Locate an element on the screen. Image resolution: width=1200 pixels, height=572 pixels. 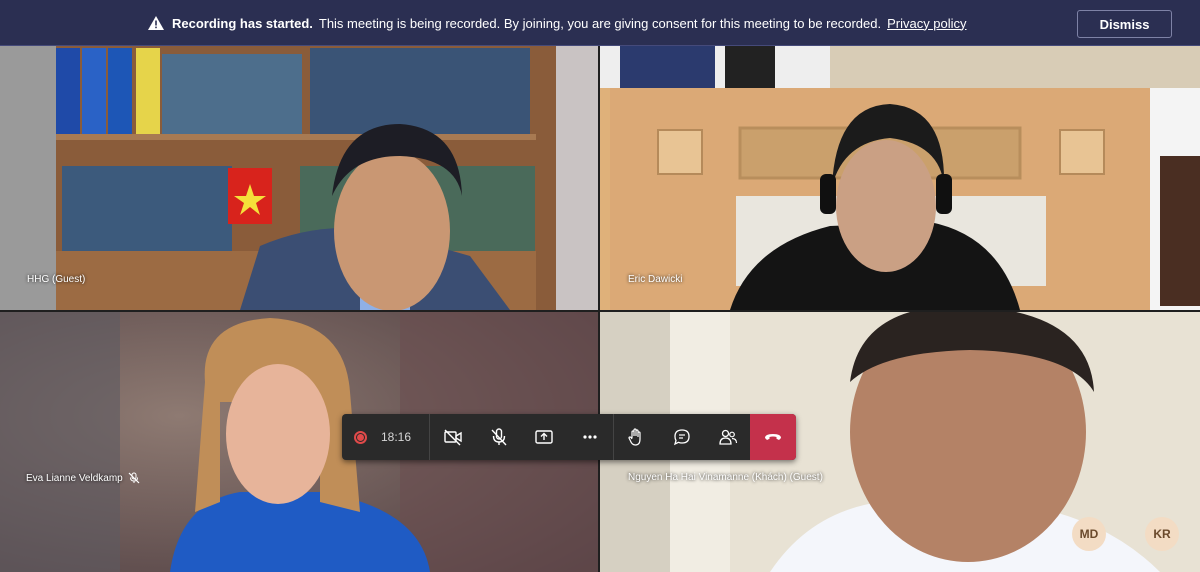
raise-hand-icon is located at coordinates (635, 437).